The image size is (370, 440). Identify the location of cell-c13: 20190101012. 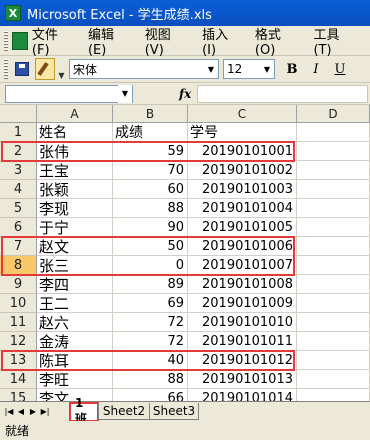
(242, 360).